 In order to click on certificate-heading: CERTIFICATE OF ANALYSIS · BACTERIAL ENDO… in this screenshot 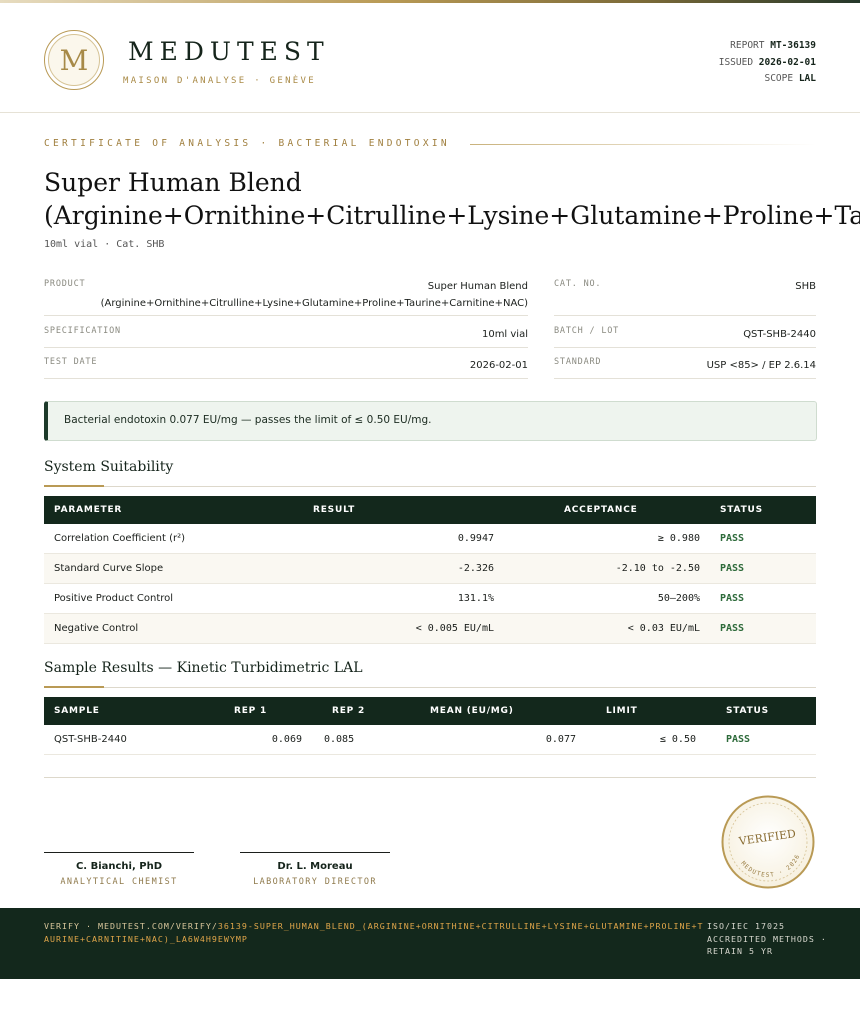, I will do `click(430, 145)`.